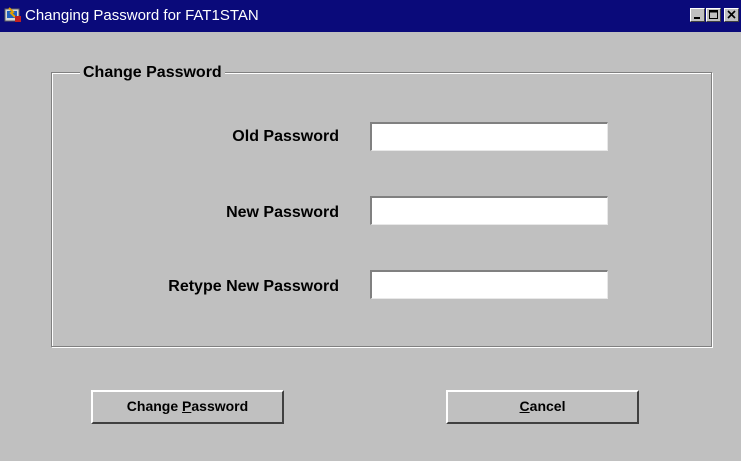 This screenshot has width=741, height=461. Describe the element at coordinates (697, 18) in the screenshot. I see `minimize-icon` at that location.